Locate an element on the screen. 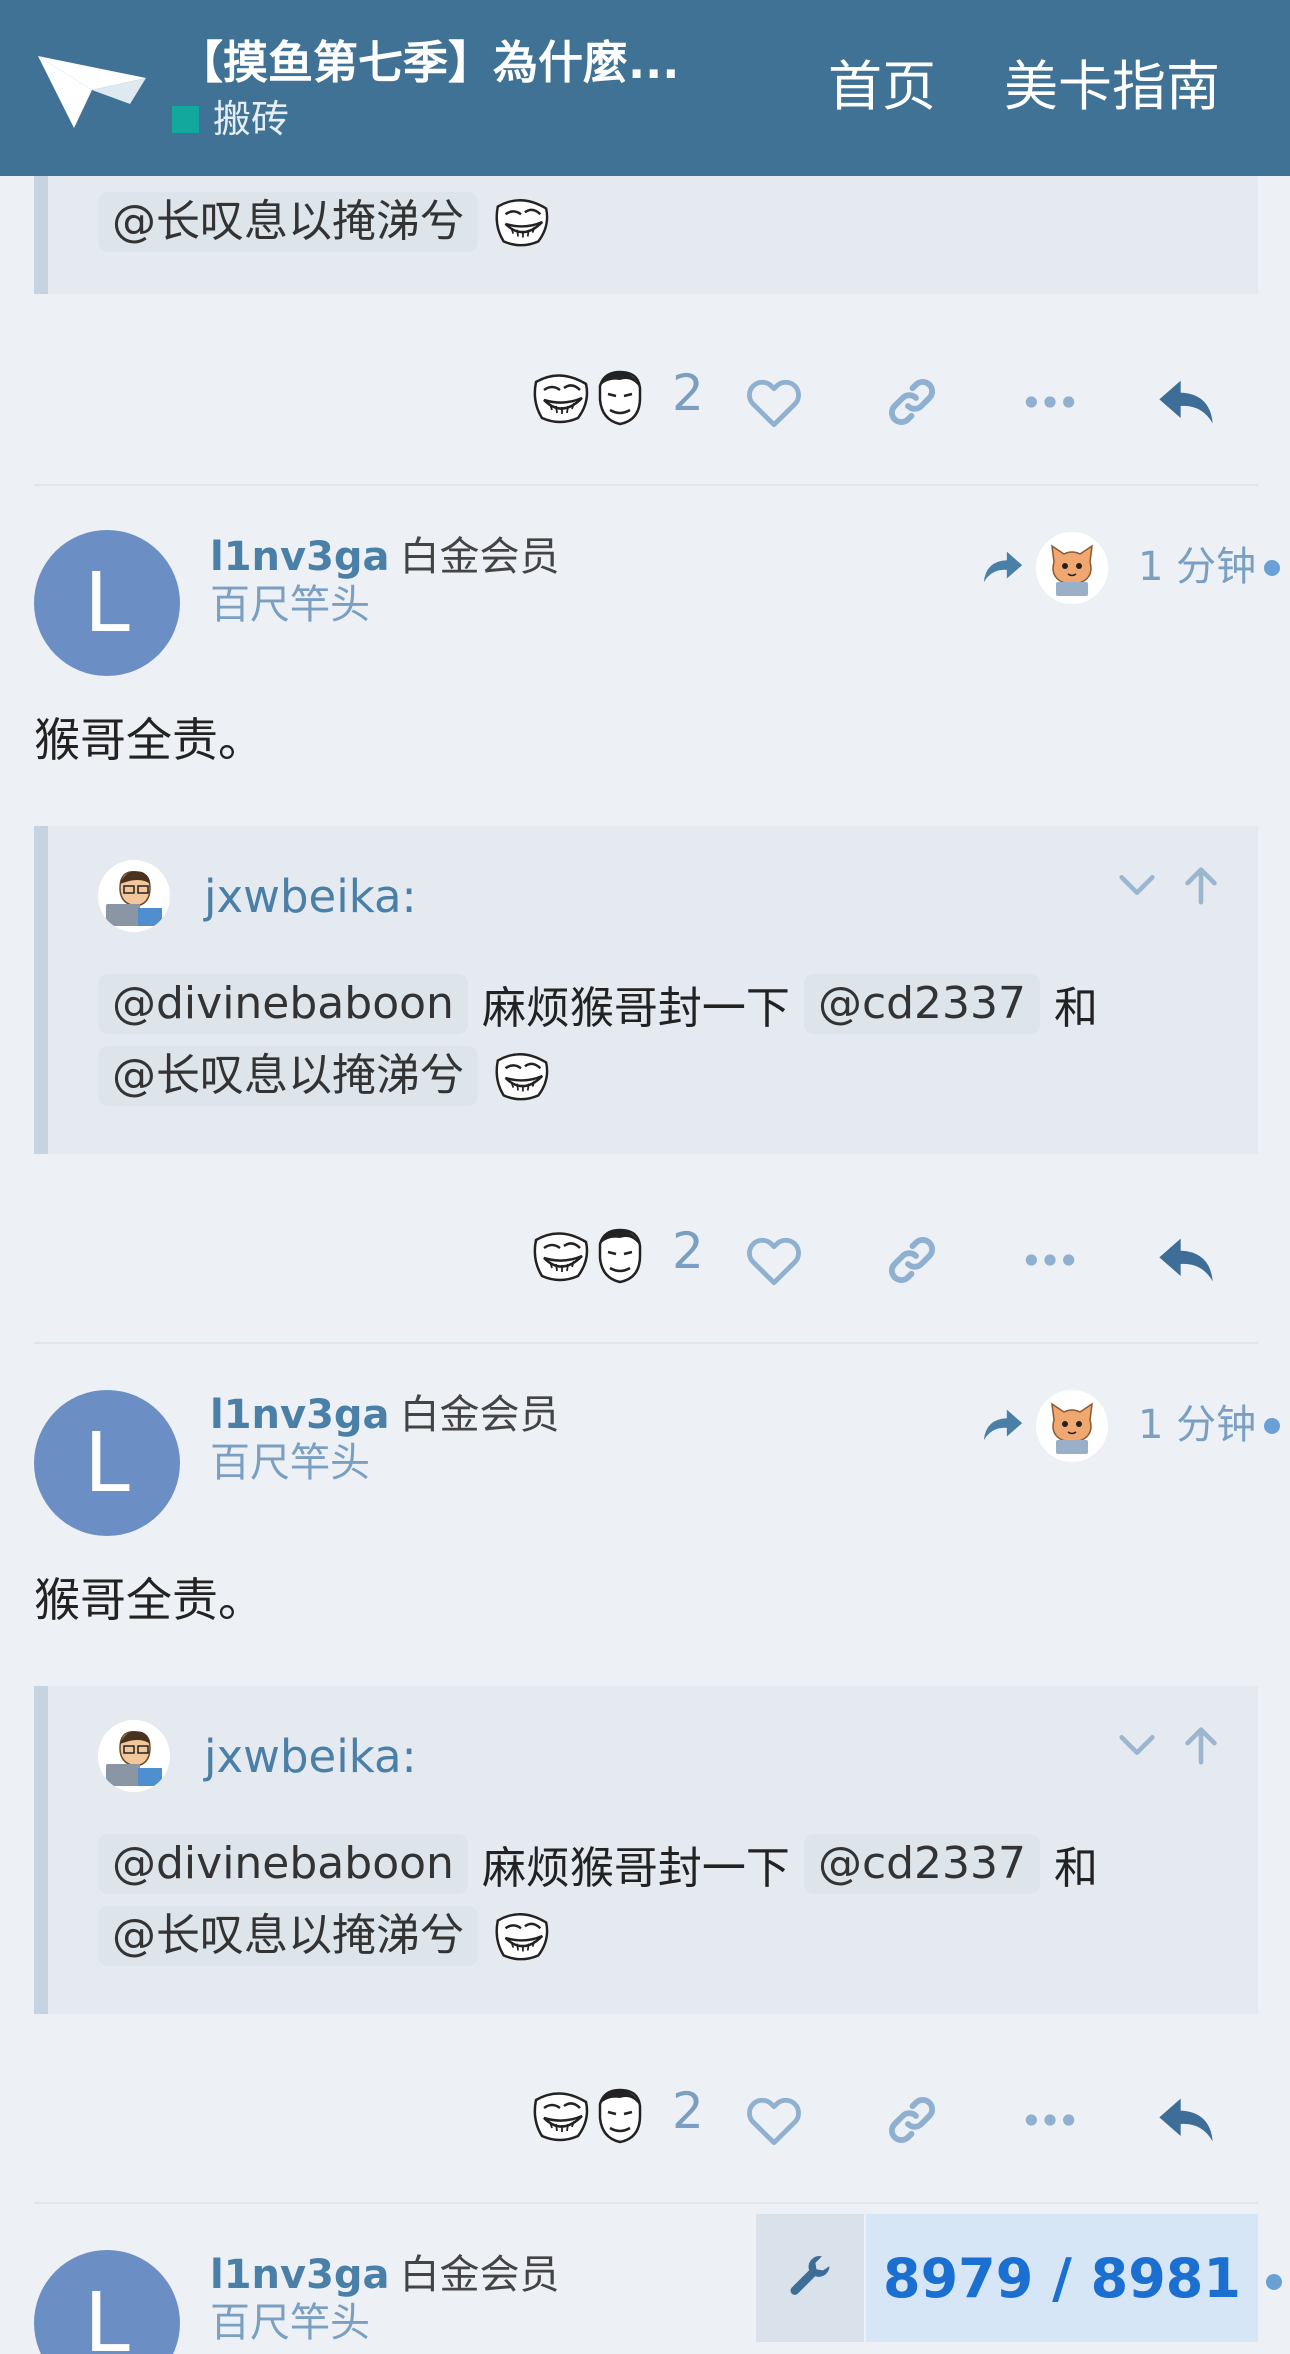 Image resolution: width=1290 pixels, height=2354 pixels. topic-progress: 8979 / 8981 is located at coordinates (1062, 2278).